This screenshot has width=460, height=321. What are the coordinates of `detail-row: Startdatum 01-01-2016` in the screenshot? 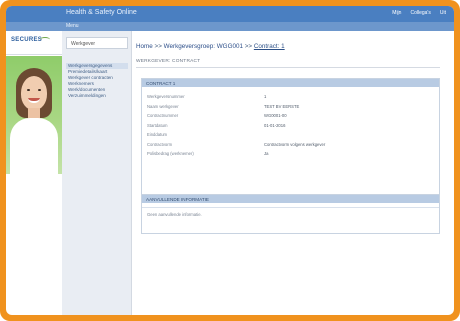 It's located at (292, 128).